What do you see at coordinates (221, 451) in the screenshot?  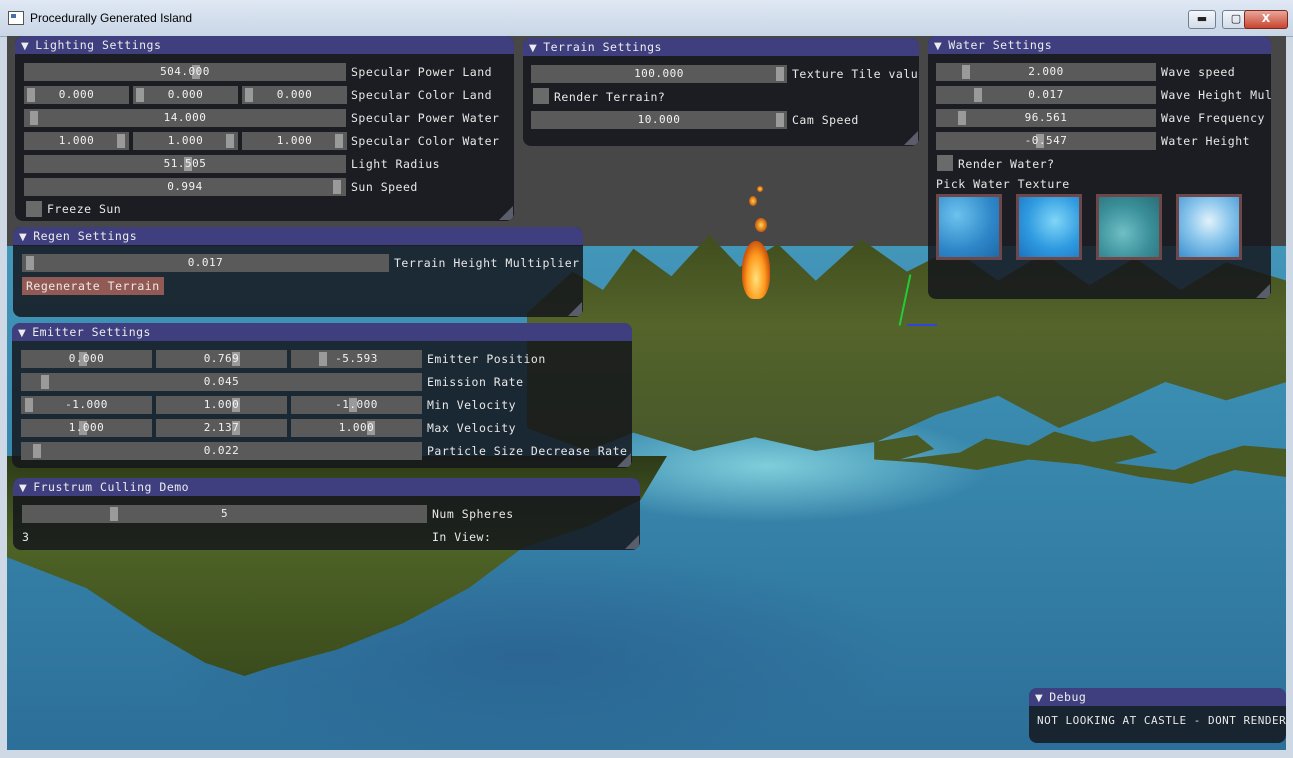 I see `particle-size-decrease-slider: 0.022` at bounding box center [221, 451].